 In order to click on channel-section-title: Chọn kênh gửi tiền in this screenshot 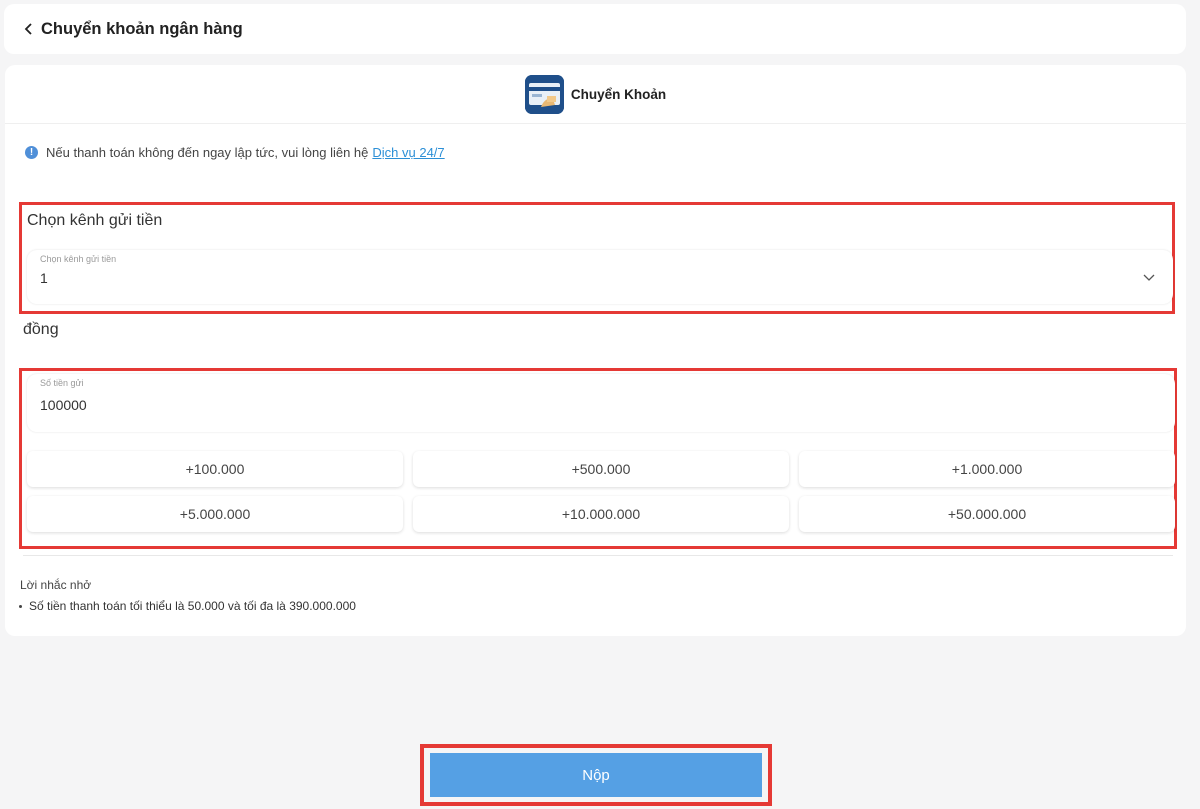, I will do `click(95, 220)`.